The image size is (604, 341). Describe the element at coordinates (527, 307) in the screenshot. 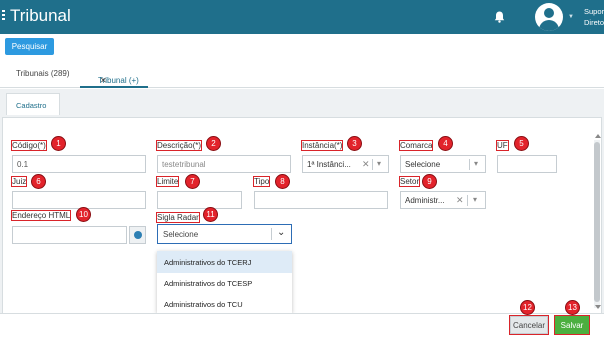

I see `annotation-badge-12: 12` at that location.